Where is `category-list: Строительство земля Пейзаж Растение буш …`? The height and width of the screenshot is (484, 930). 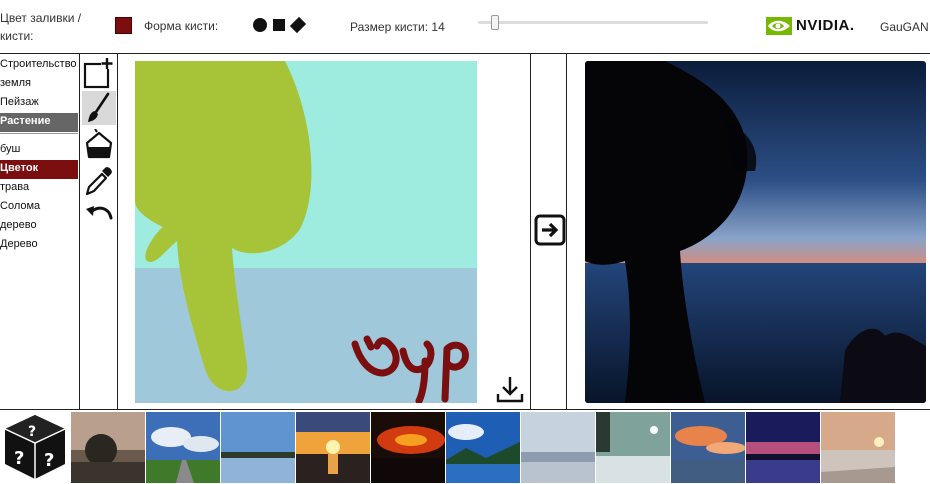 category-list: Строительство земля Пейзаж Растение буш … is located at coordinates (39, 155).